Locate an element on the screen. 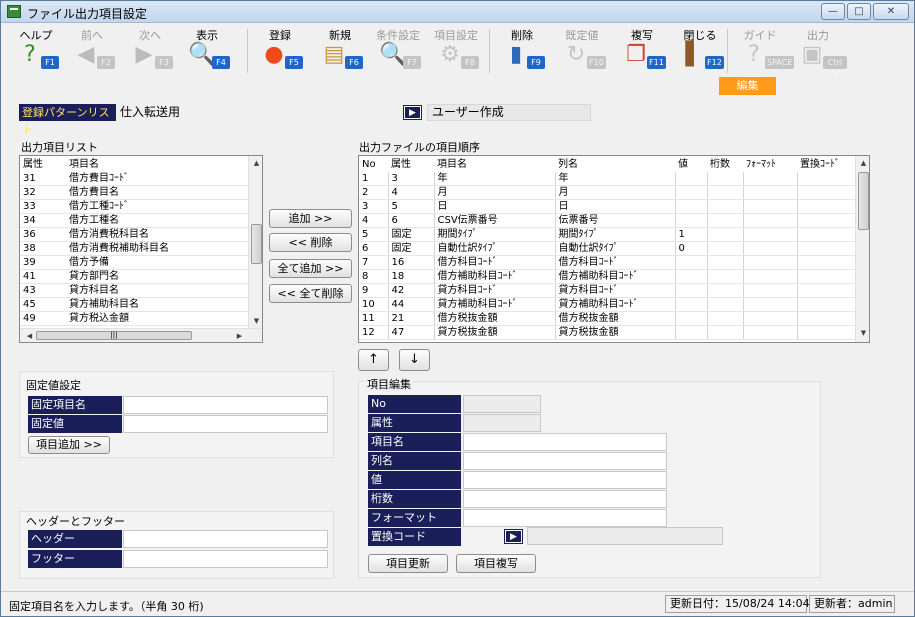 The image size is (915, 617). scroll-left-icon: ◀ is located at coordinates (29, 335).